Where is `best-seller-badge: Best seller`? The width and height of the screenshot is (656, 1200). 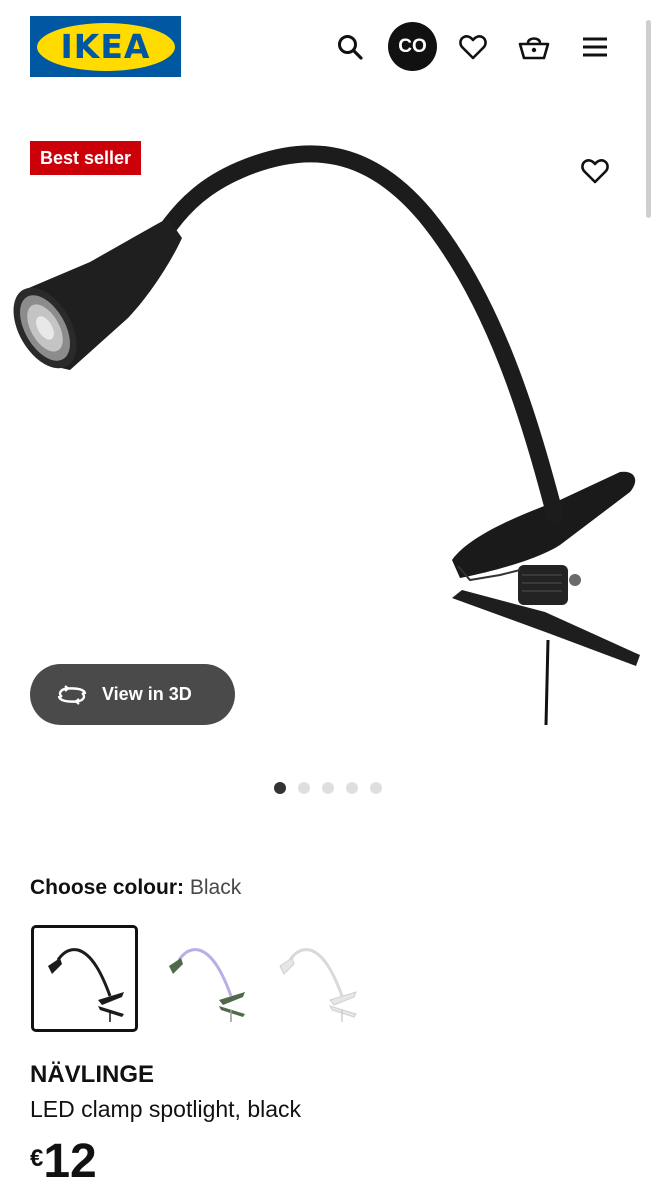
best-seller-badge: Best seller is located at coordinates (86, 158).